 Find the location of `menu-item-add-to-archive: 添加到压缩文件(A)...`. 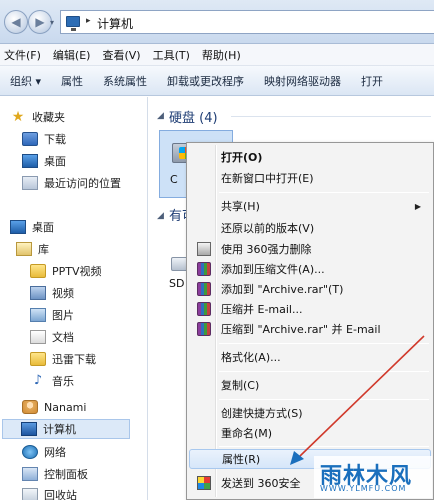

menu-item-add-to-archive: 添加到压缩文件(A)... is located at coordinates (310, 269).